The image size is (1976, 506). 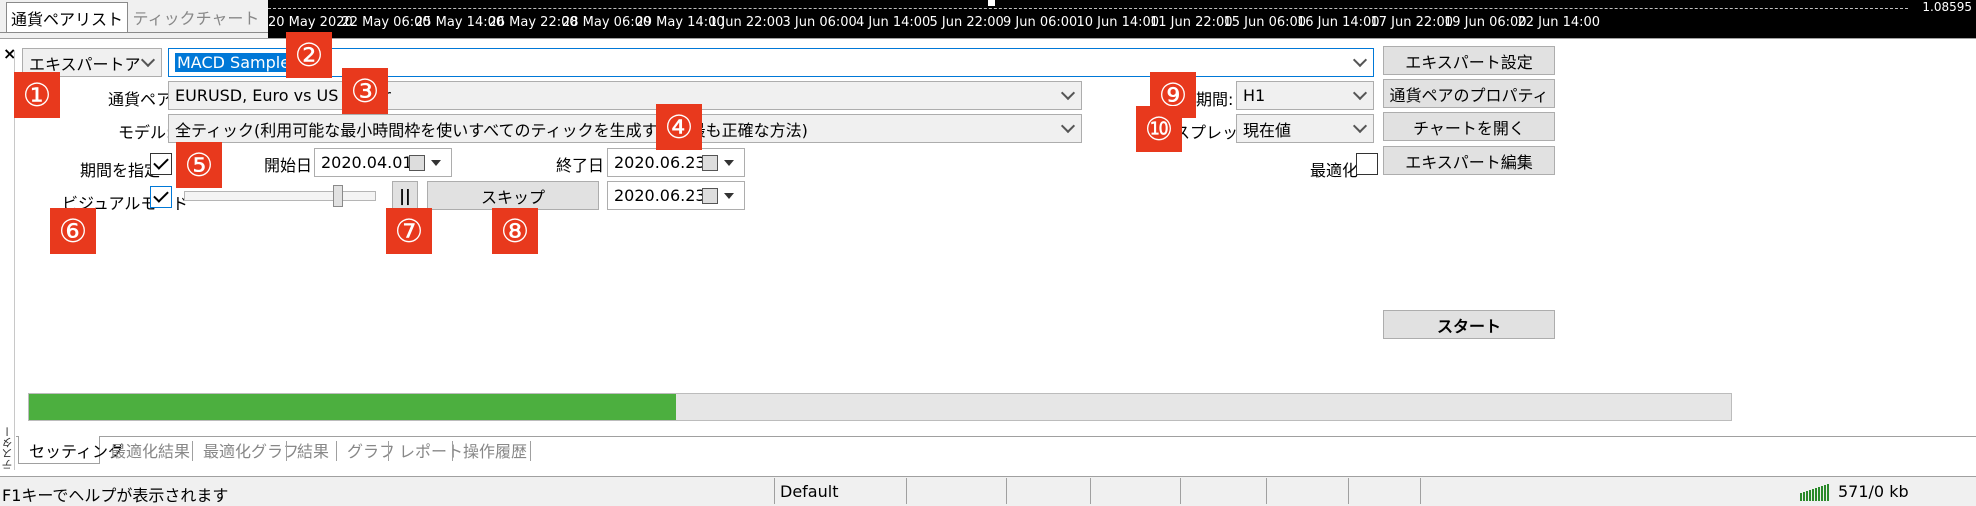 I want to click on modify-expert-button: エキスパート編集, so click(x=1469, y=160).